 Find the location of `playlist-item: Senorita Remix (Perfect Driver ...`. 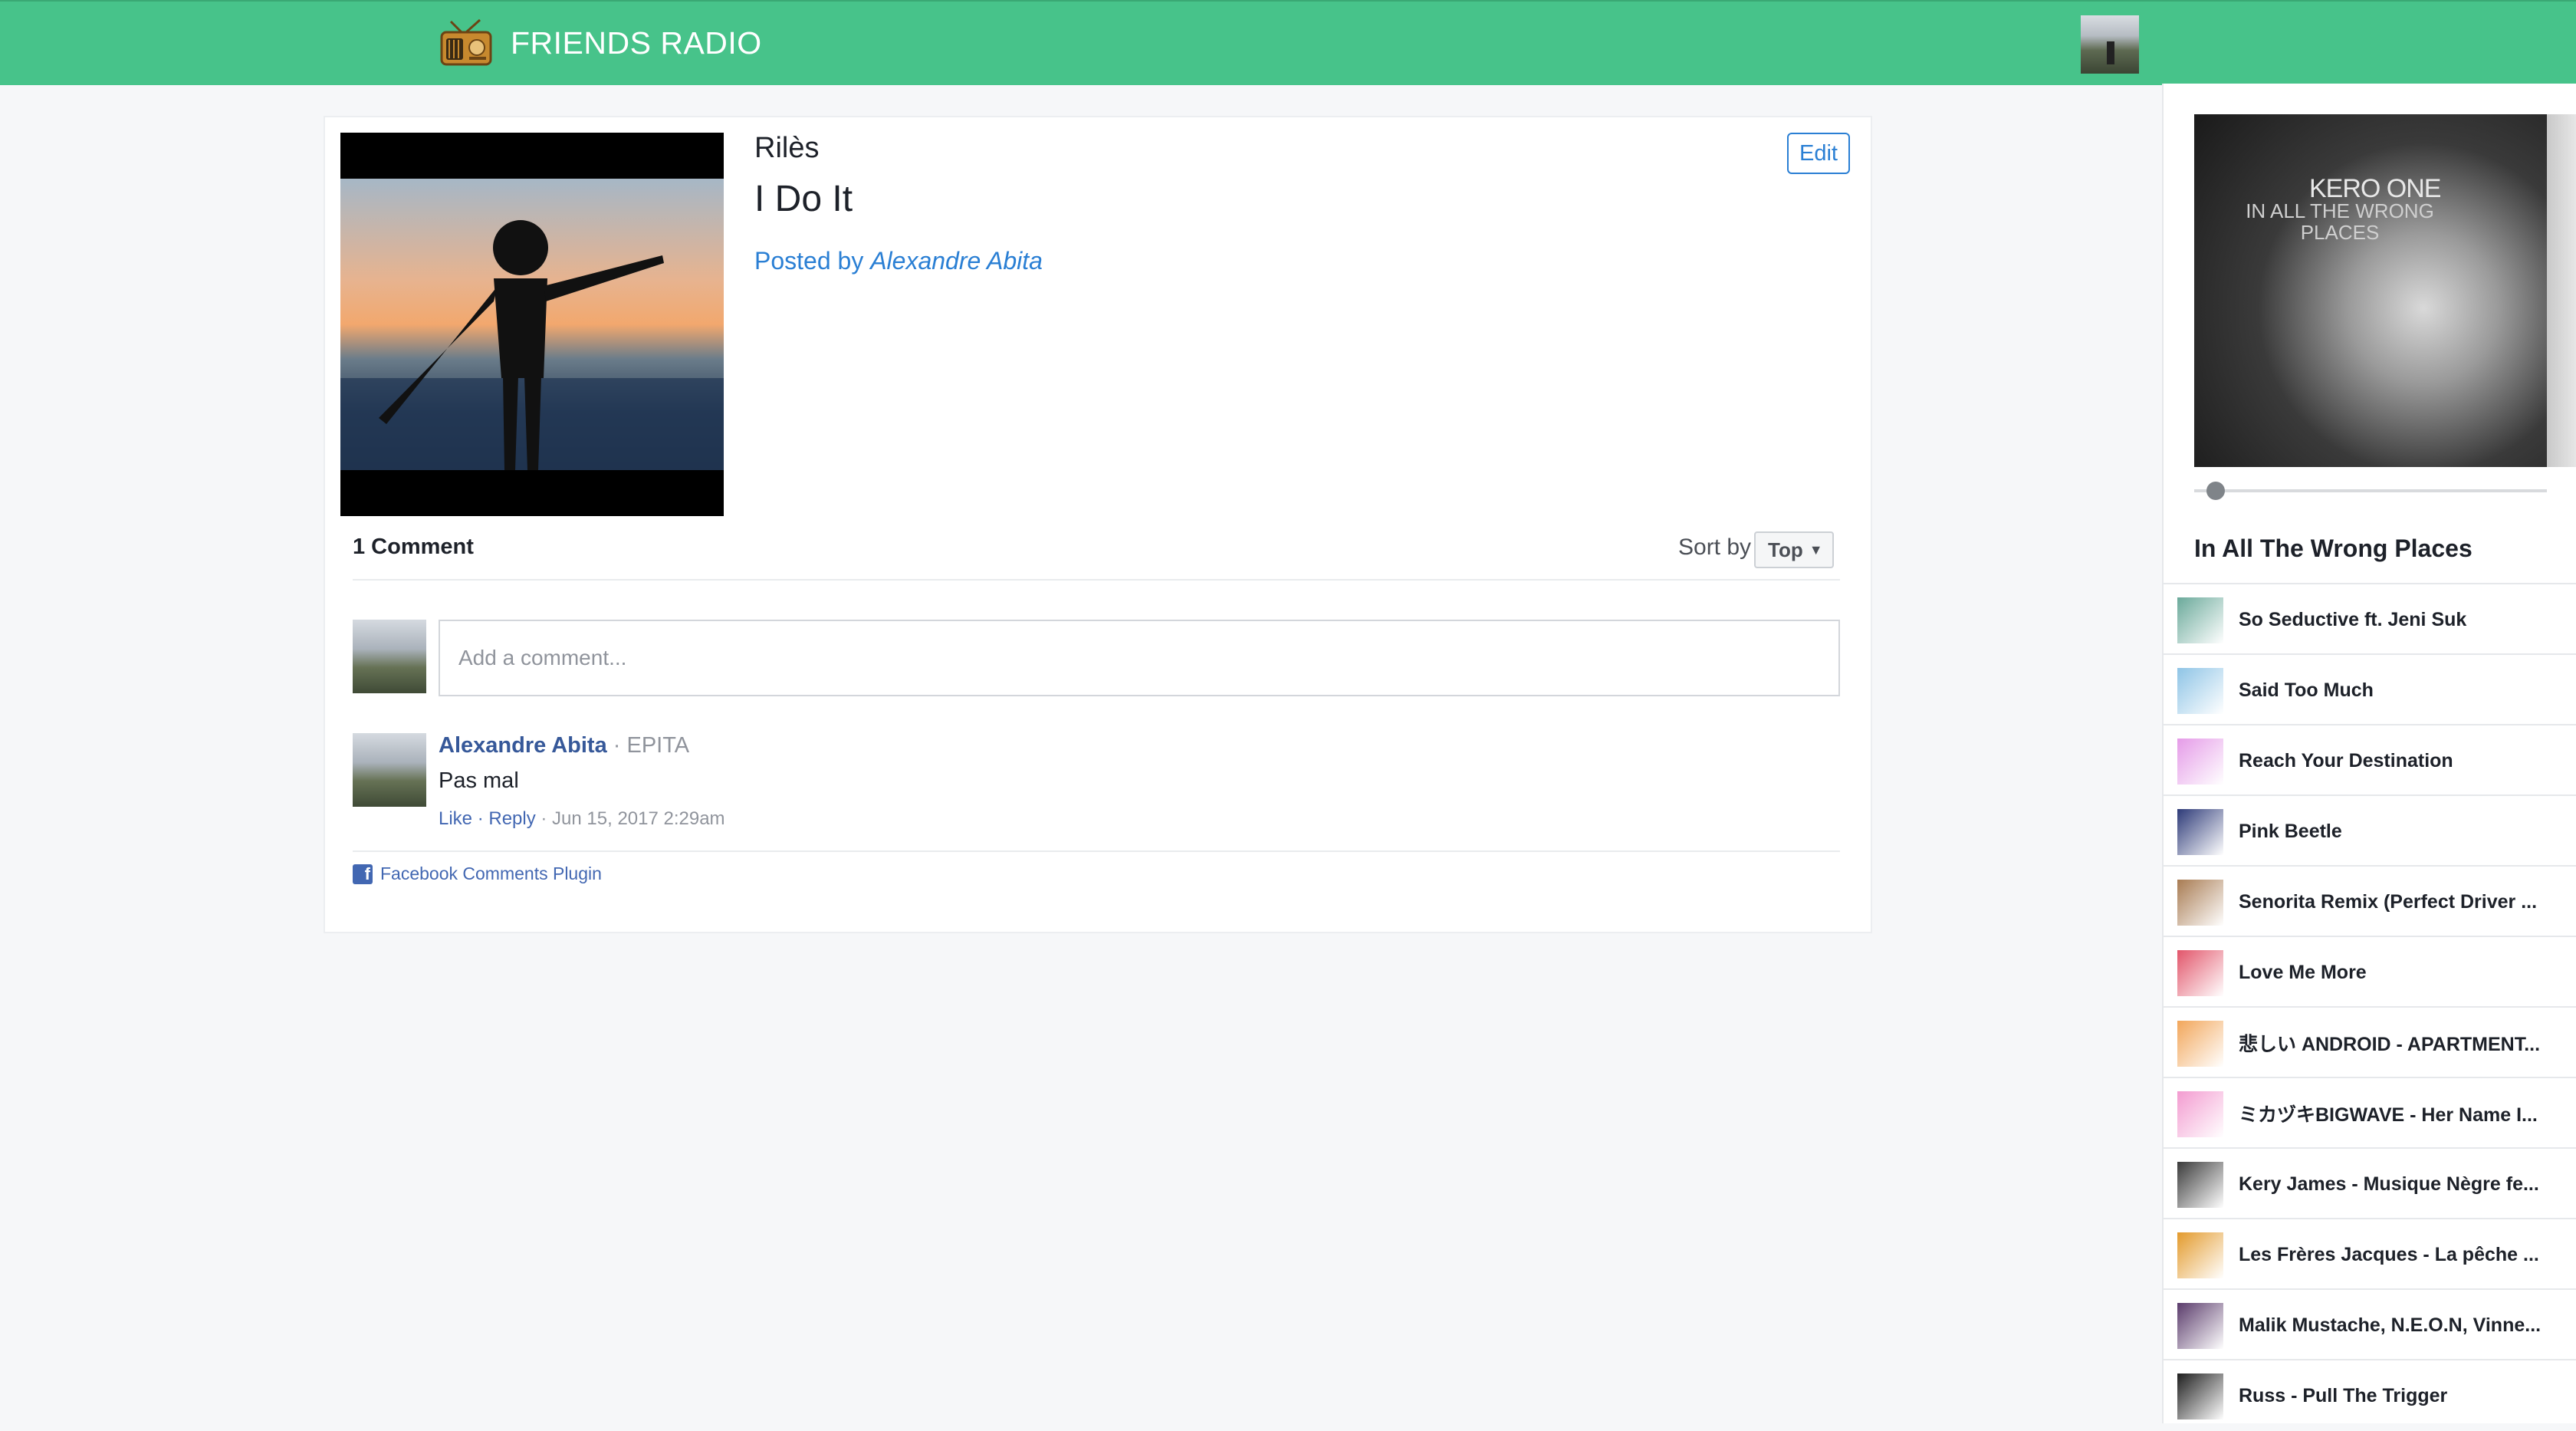

playlist-item: Senorita Remix (Perfect Driver ... is located at coordinates (2370, 901).